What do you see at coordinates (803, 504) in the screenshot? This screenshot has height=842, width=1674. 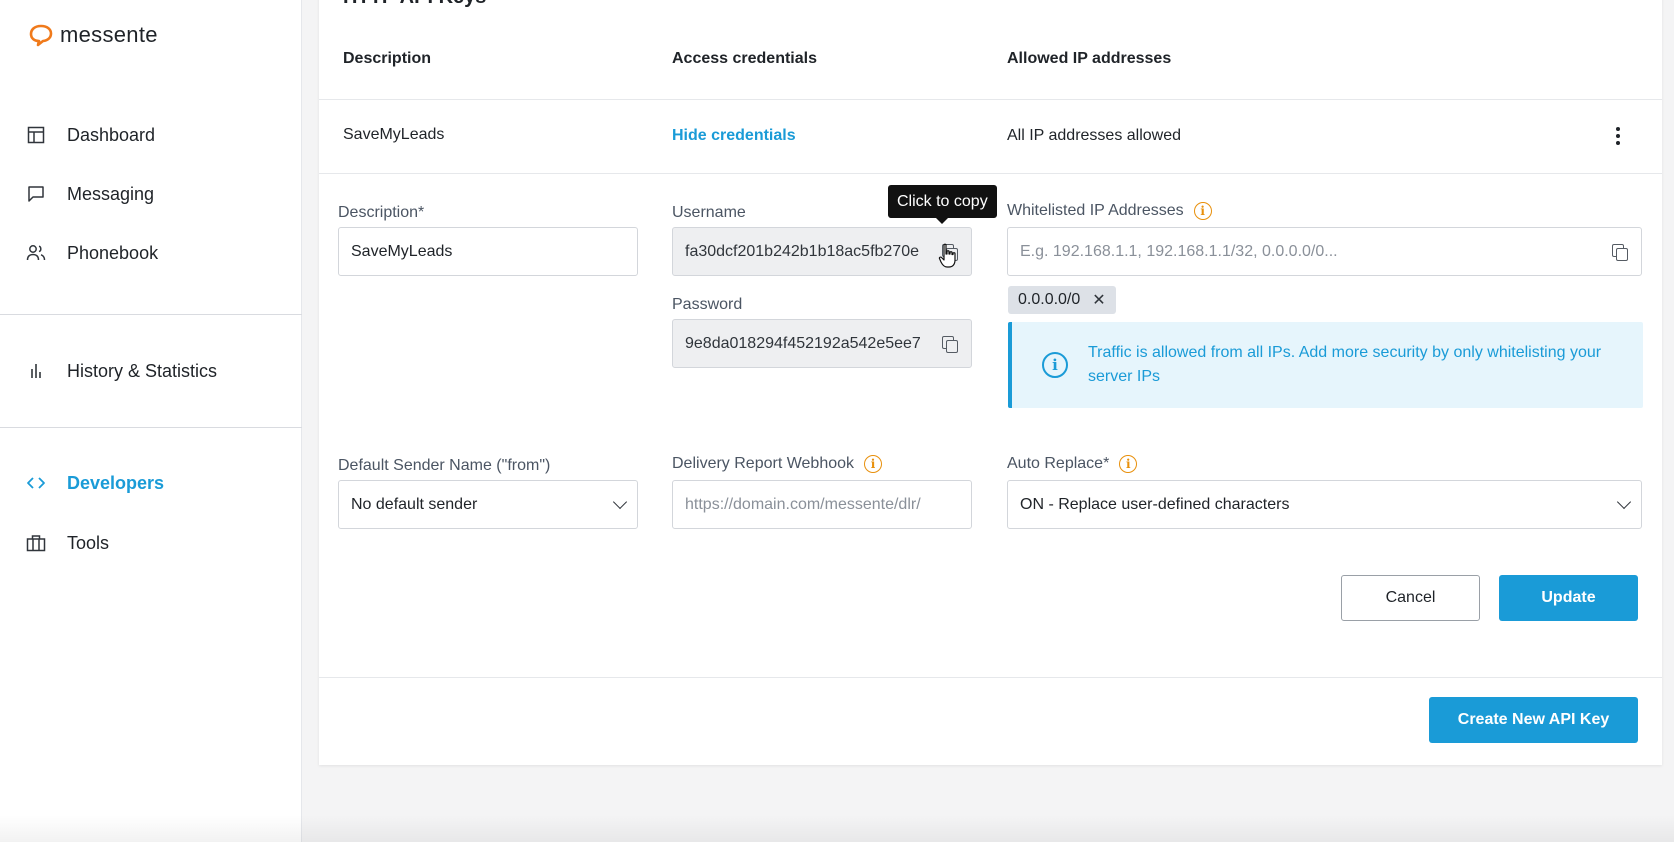 I see `webhook-placeholder: https://domain.com/messente/dlr/` at bounding box center [803, 504].